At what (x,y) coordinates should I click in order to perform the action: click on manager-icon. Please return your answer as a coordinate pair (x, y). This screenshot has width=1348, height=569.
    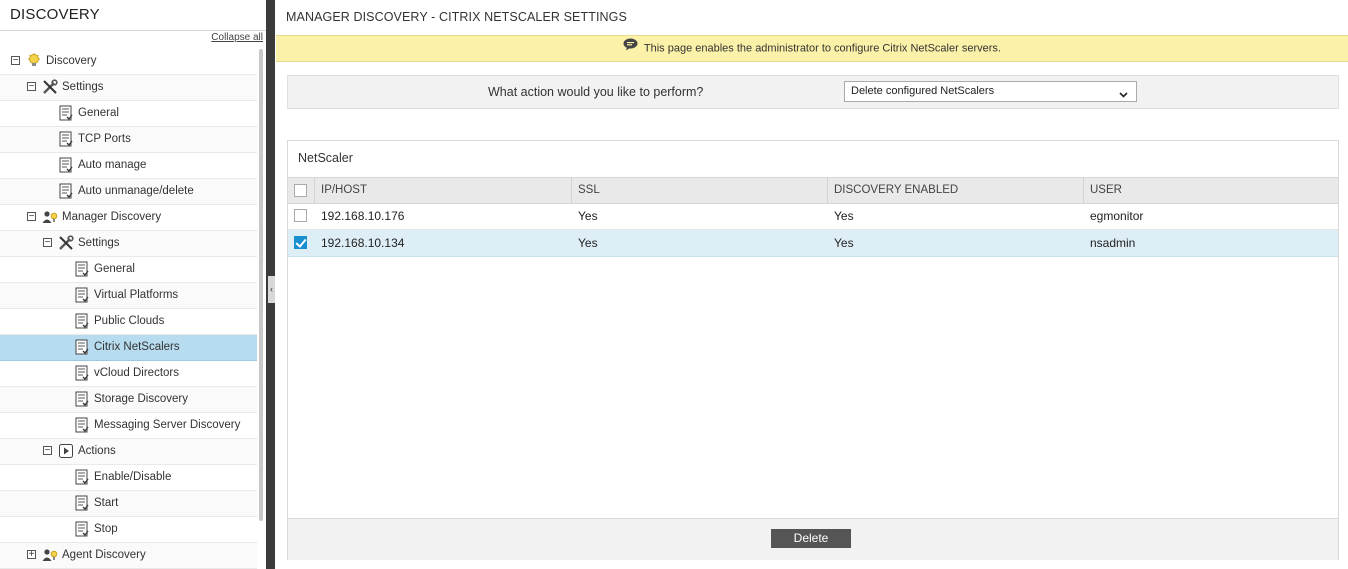
    Looking at the image, I should click on (50, 217).